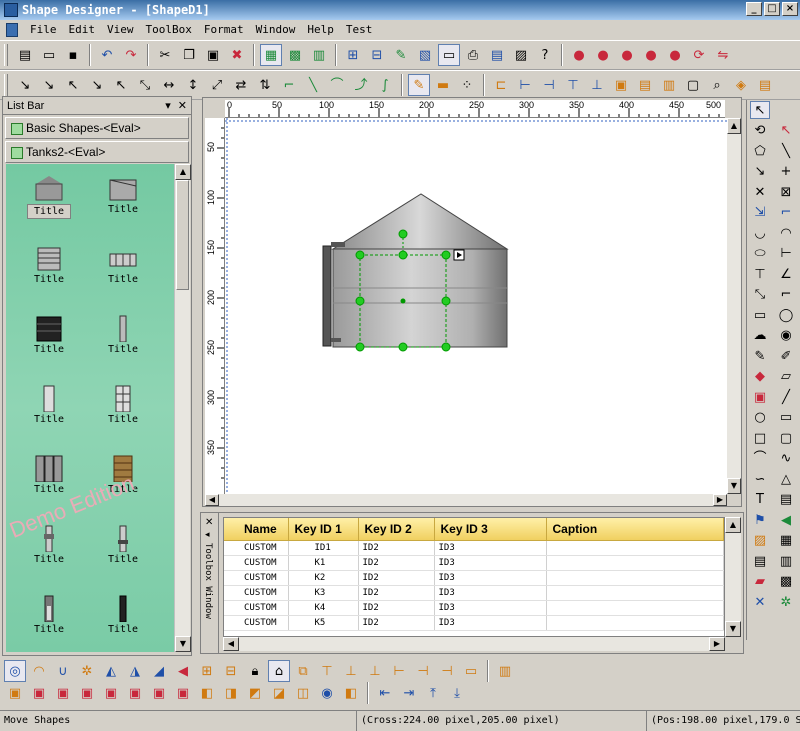 The image size is (800, 731). What do you see at coordinates (182, 235) in the screenshot?
I see `scroll-thumb` at bounding box center [182, 235].